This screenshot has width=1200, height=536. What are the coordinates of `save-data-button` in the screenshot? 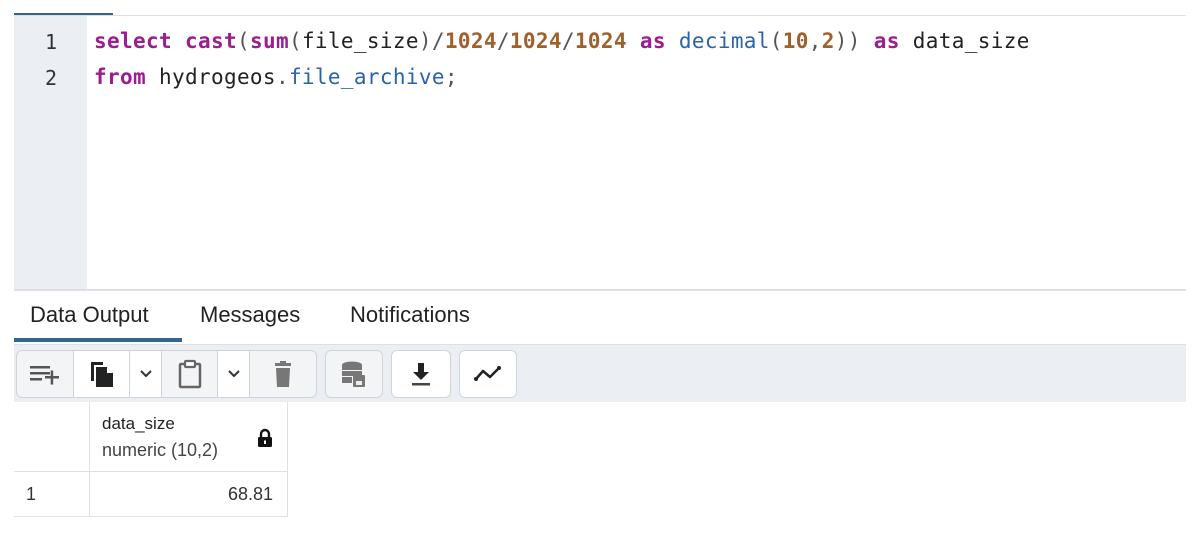 It's located at (354, 374).